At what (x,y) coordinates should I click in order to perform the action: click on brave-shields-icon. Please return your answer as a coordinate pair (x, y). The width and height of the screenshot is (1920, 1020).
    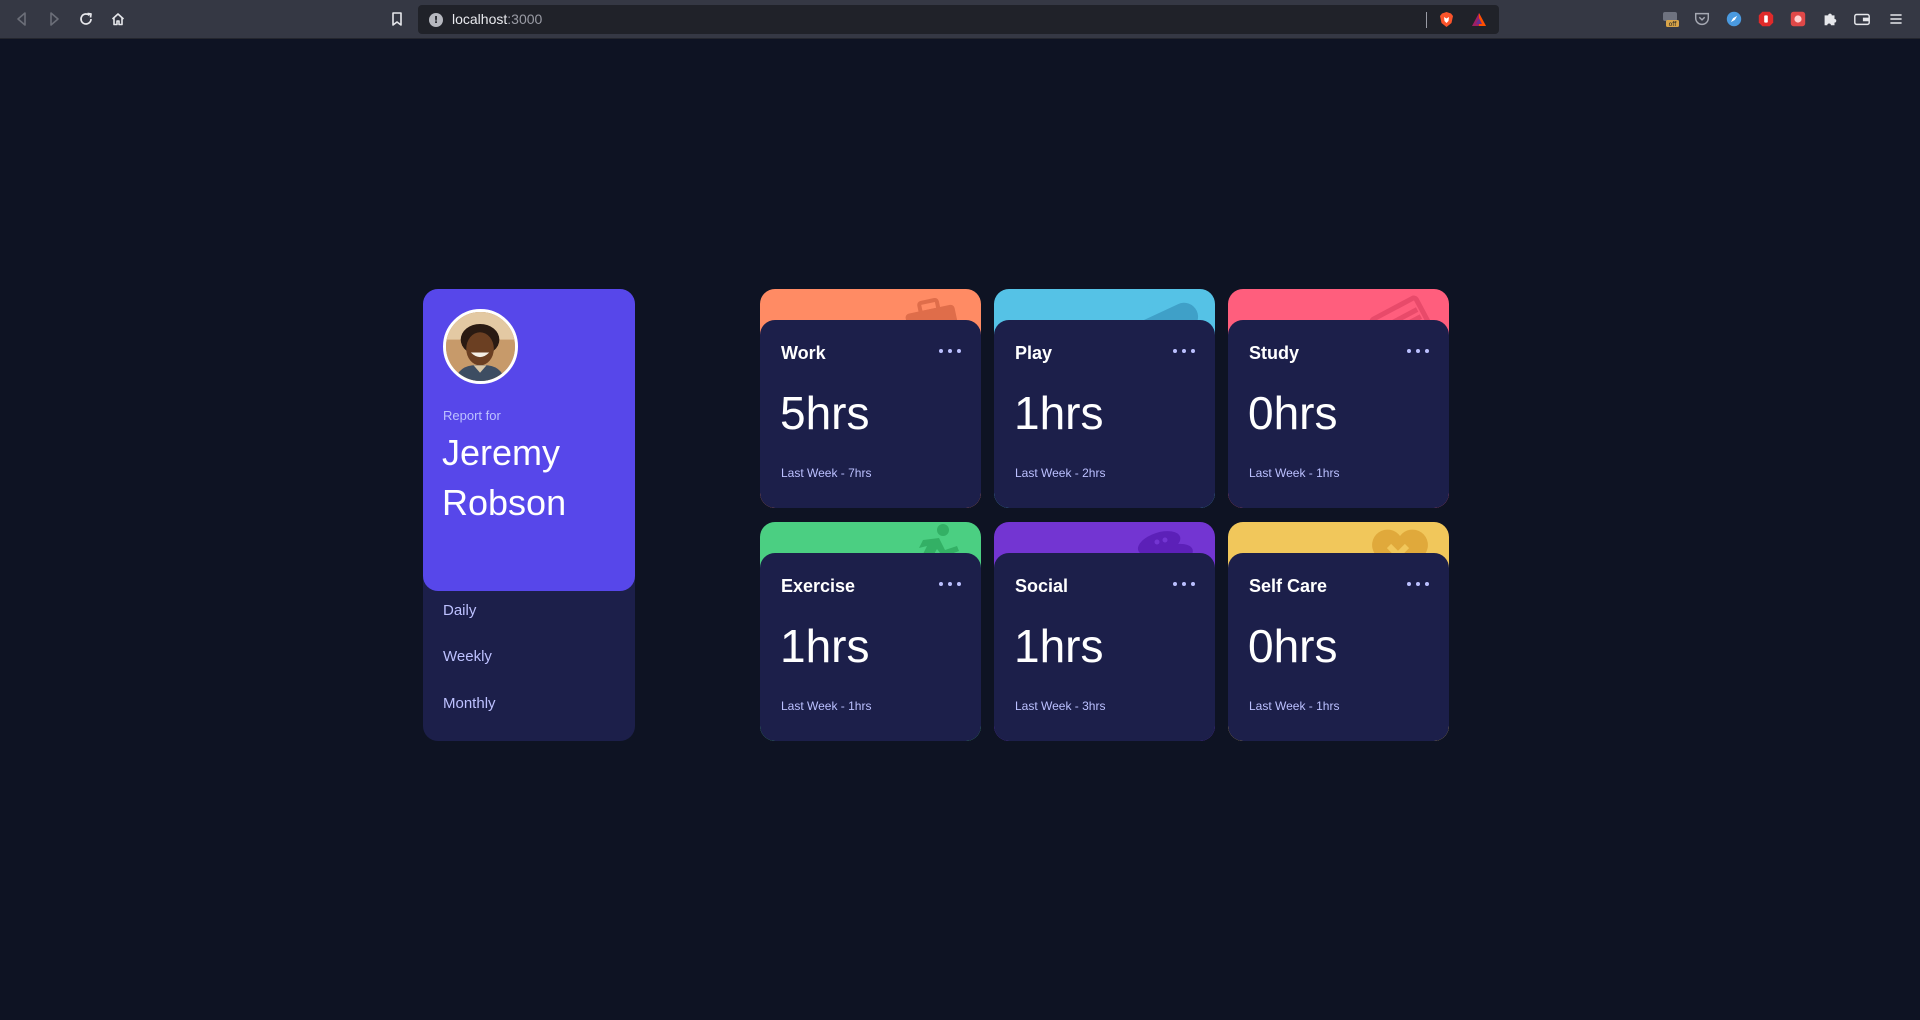
    Looking at the image, I should click on (1446, 19).